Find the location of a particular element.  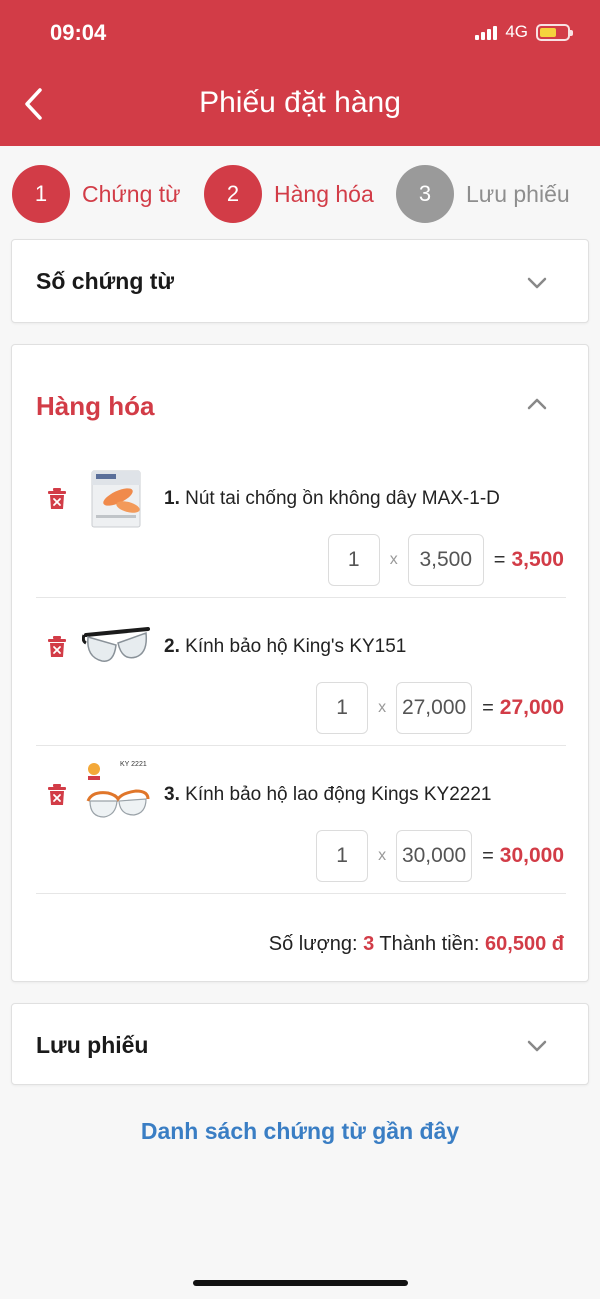

item-name-text: Kính bảo hộ King's KY151 is located at coordinates (296, 646).